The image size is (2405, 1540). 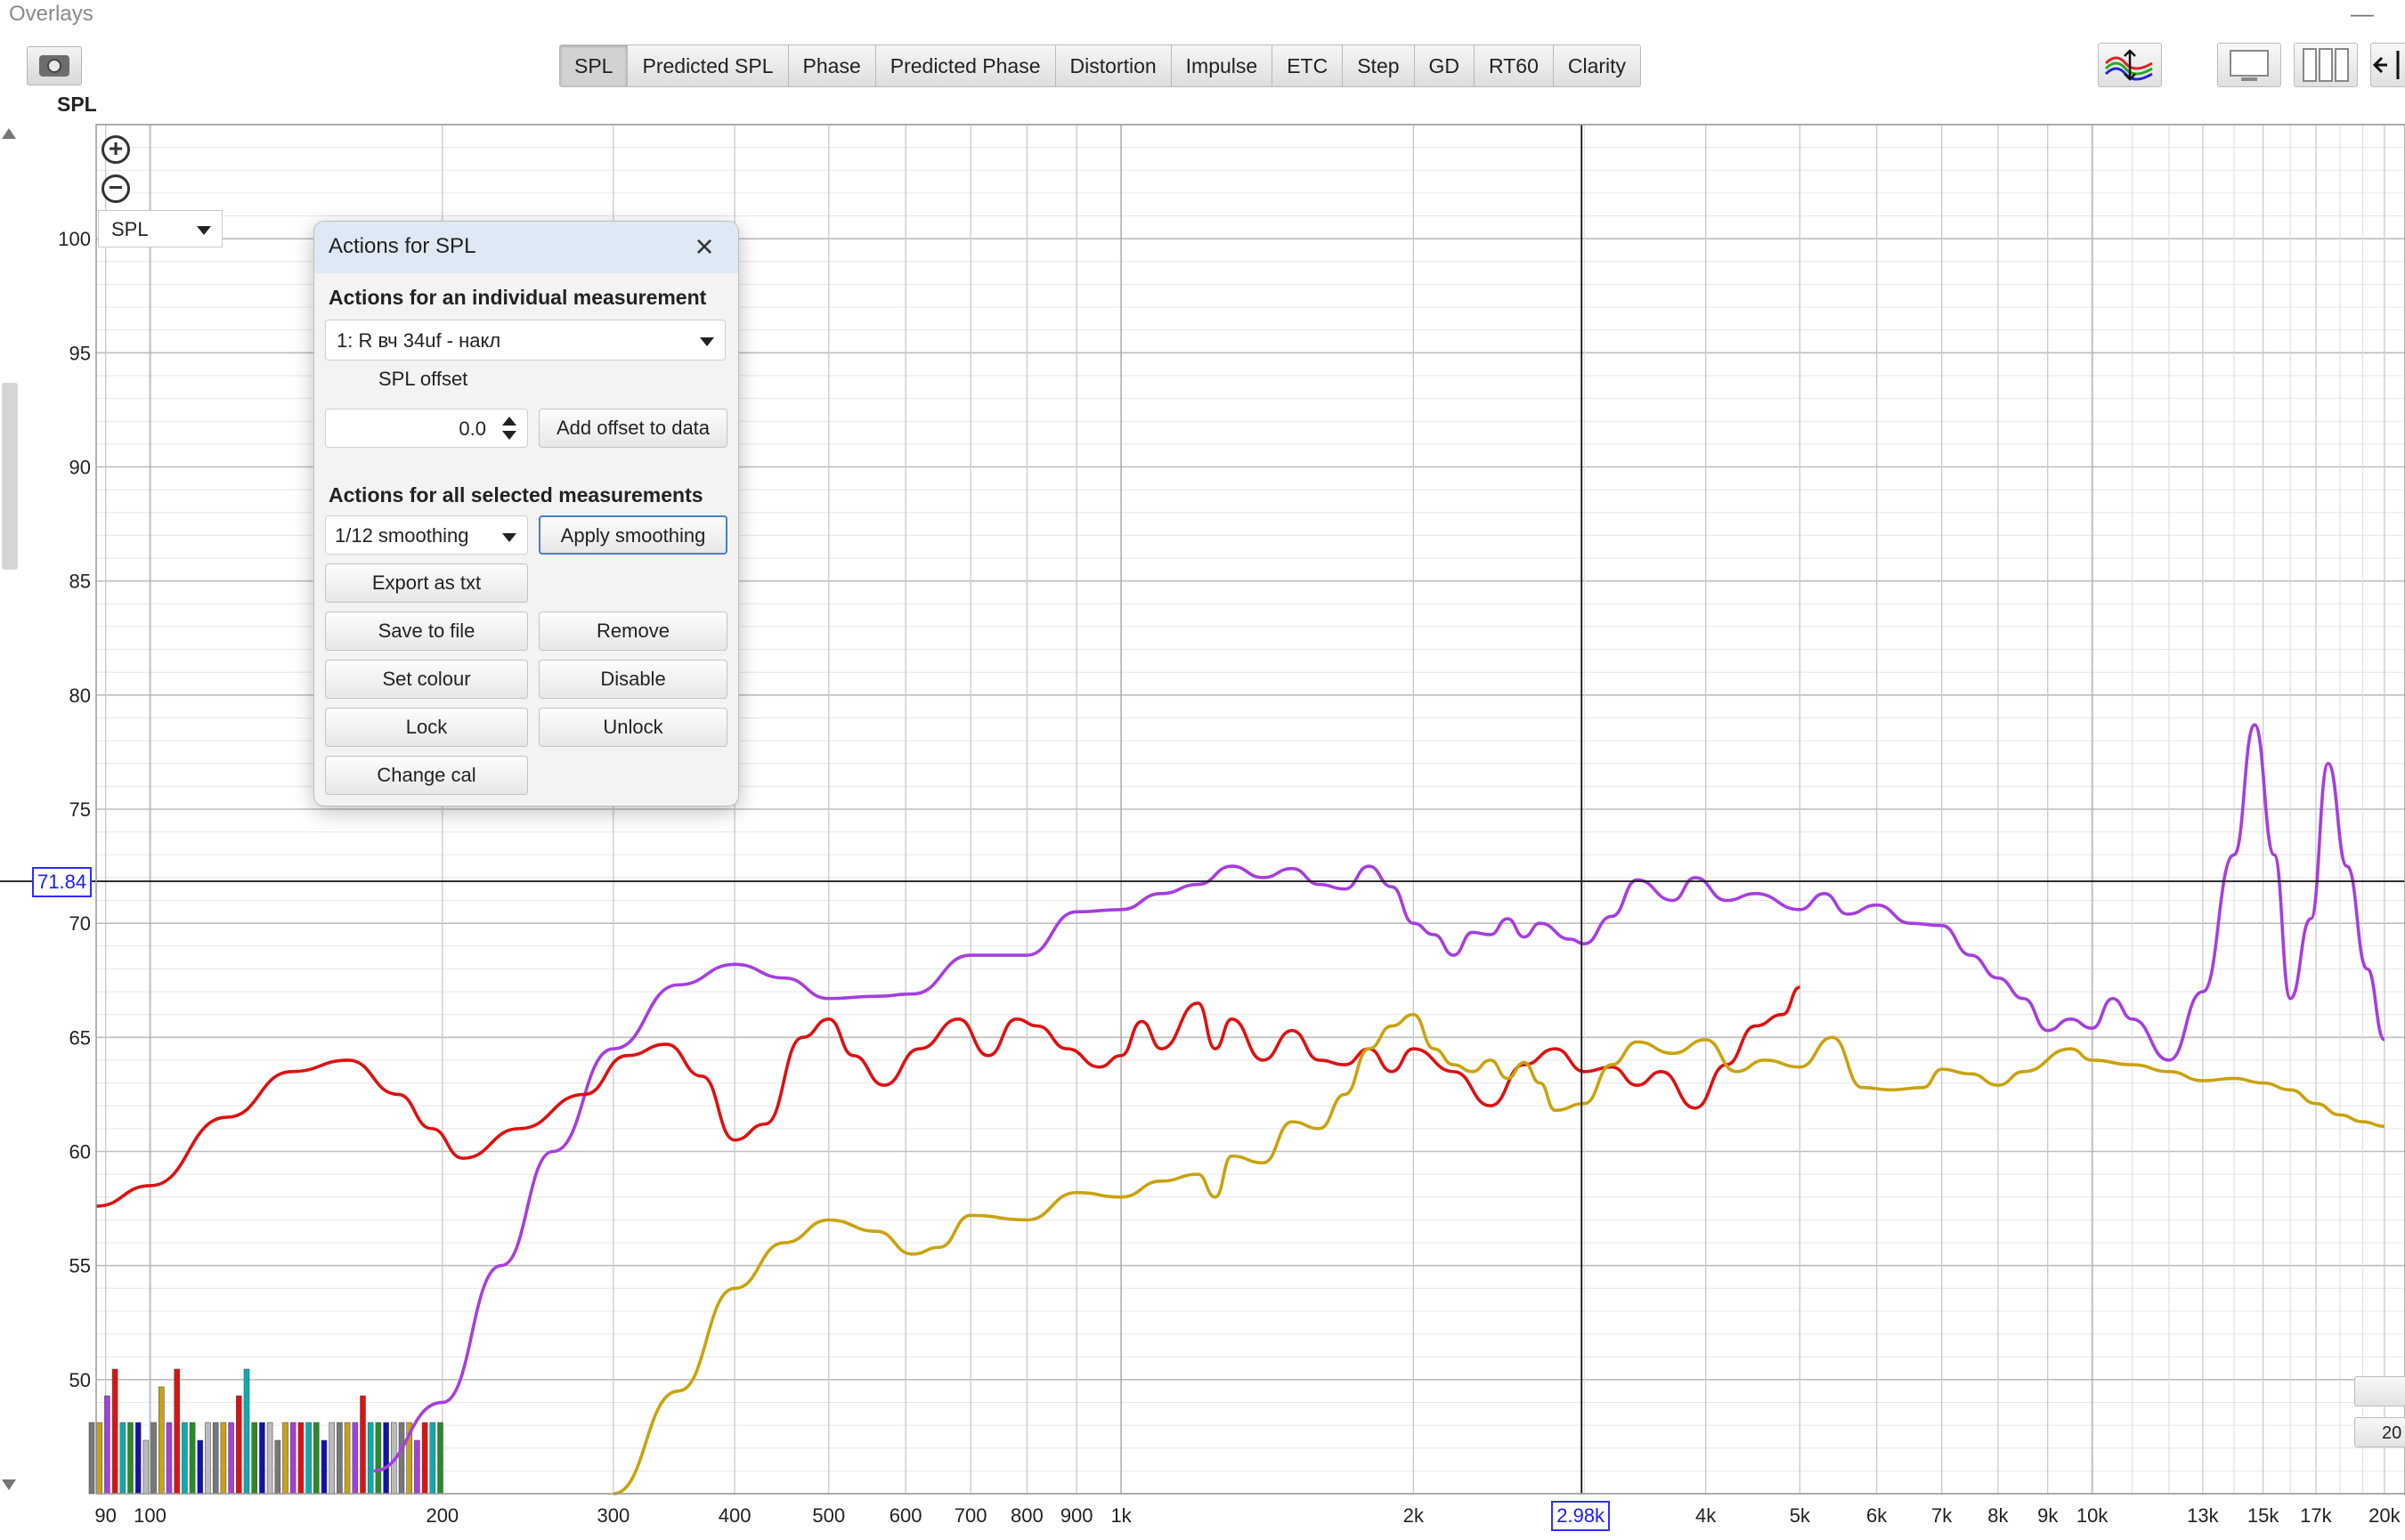 I want to click on spin-up-icon, so click(x=509, y=421).